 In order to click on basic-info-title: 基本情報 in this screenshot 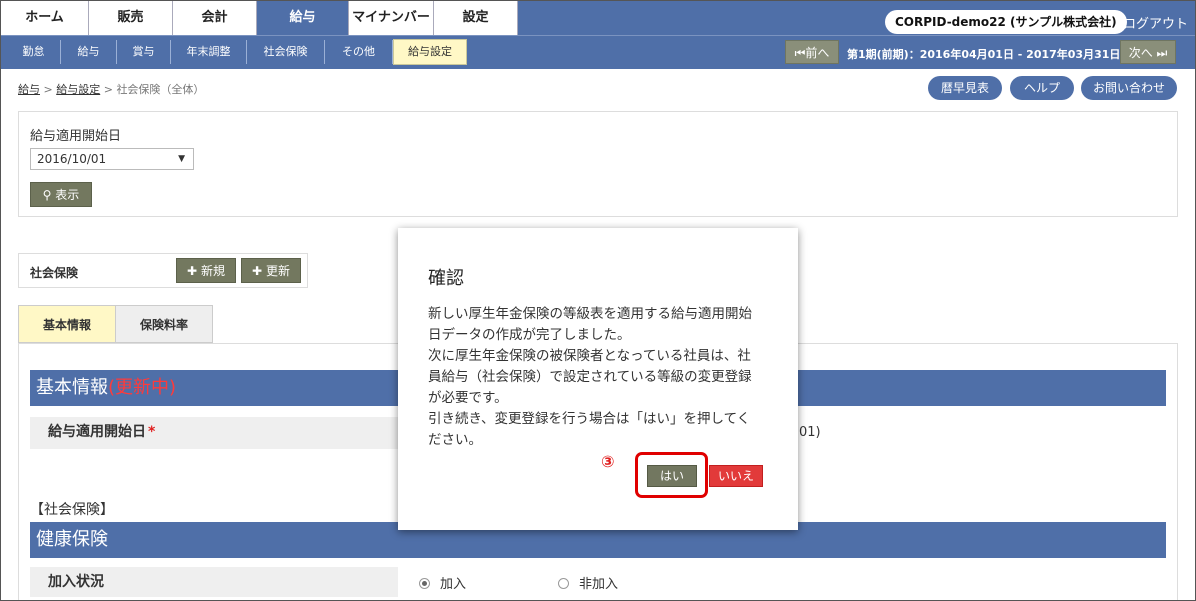, I will do `click(72, 387)`.